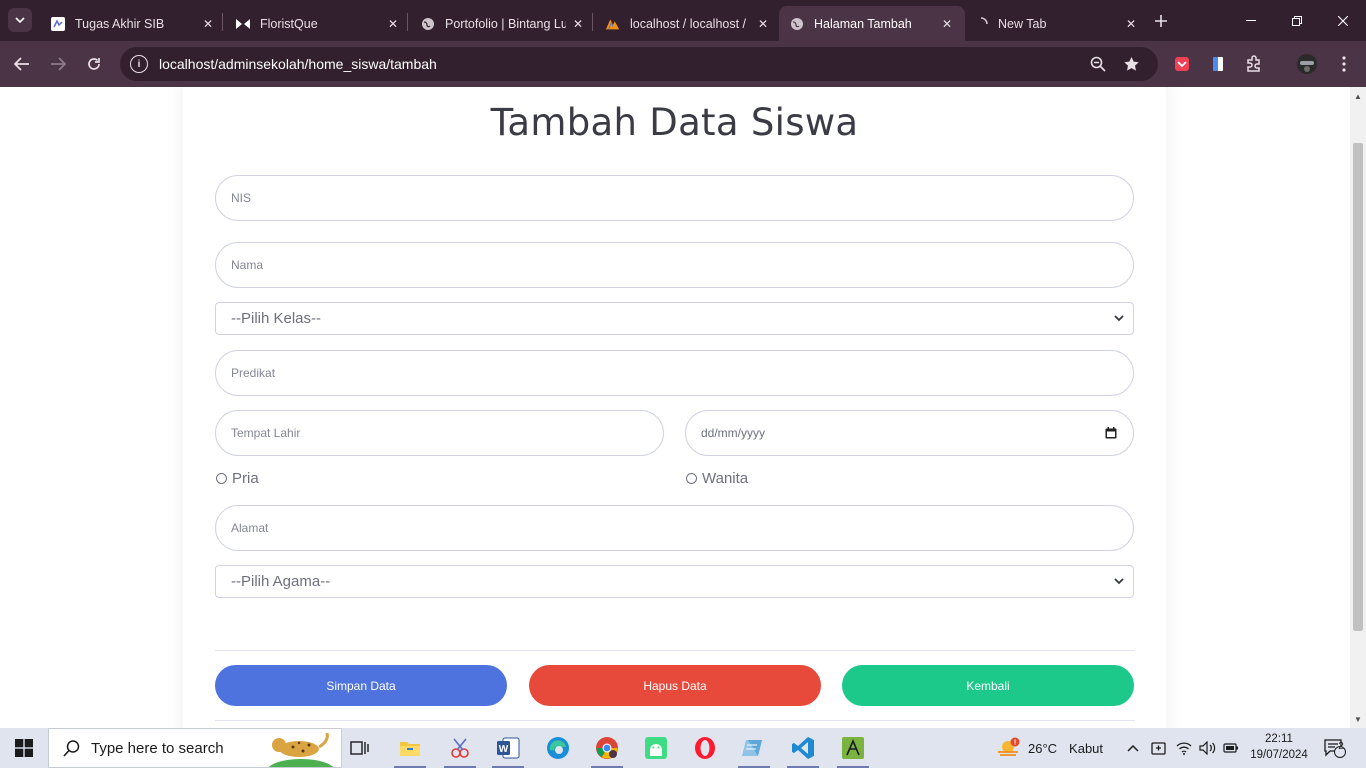 The height and width of the screenshot is (768, 1366). What do you see at coordinates (1182, 64) in the screenshot?
I see `pocket-extension-button` at bounding box center [1182, 64].